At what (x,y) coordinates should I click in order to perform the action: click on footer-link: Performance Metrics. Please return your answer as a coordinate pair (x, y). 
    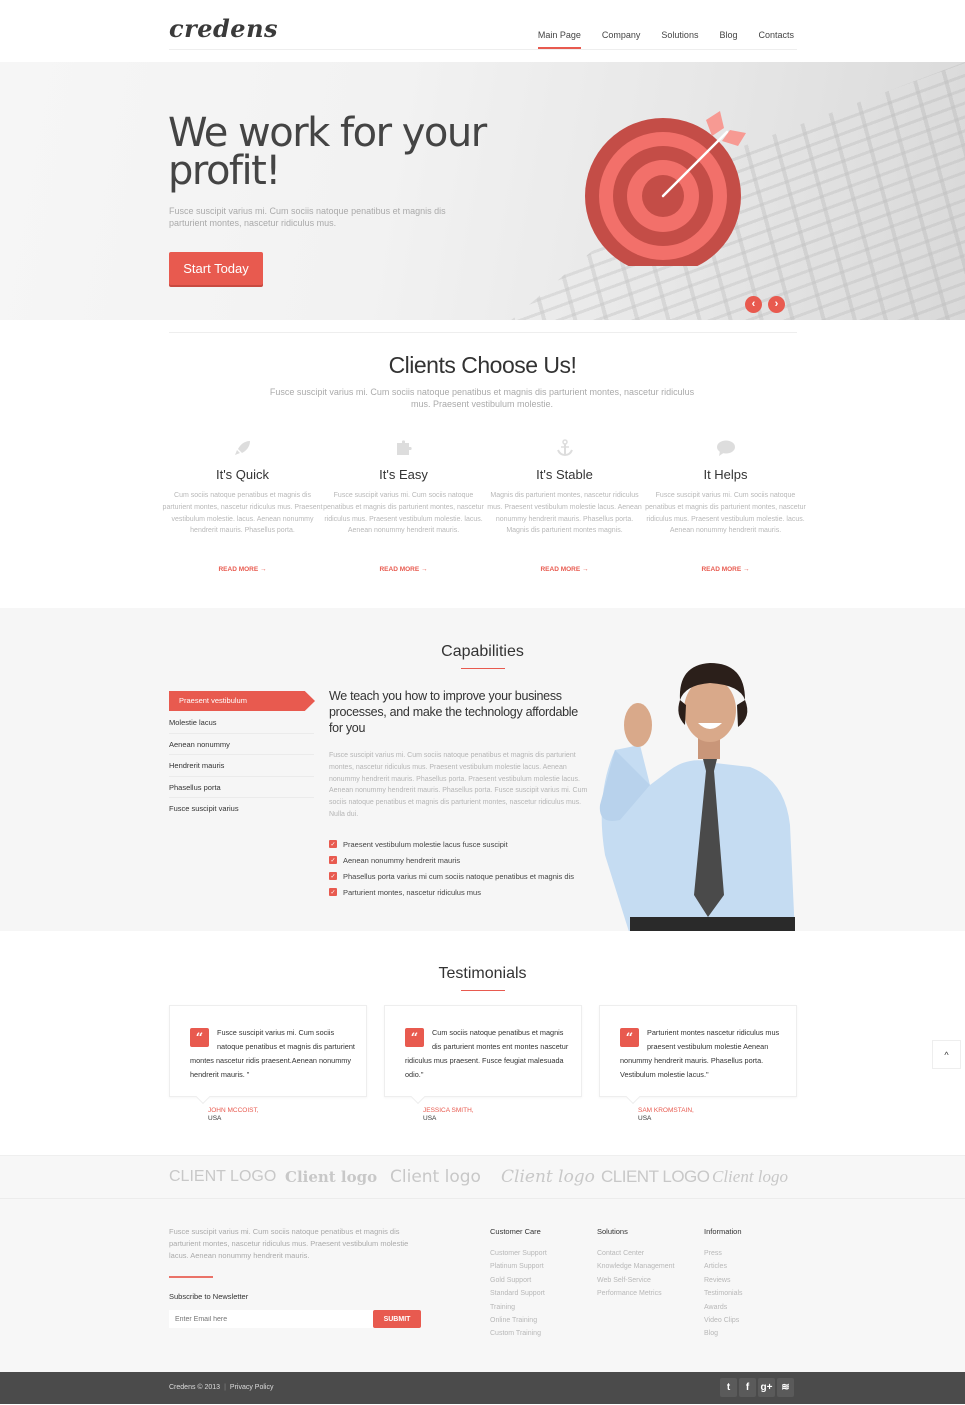
    Looking at the image, I should click on (635, 1296).